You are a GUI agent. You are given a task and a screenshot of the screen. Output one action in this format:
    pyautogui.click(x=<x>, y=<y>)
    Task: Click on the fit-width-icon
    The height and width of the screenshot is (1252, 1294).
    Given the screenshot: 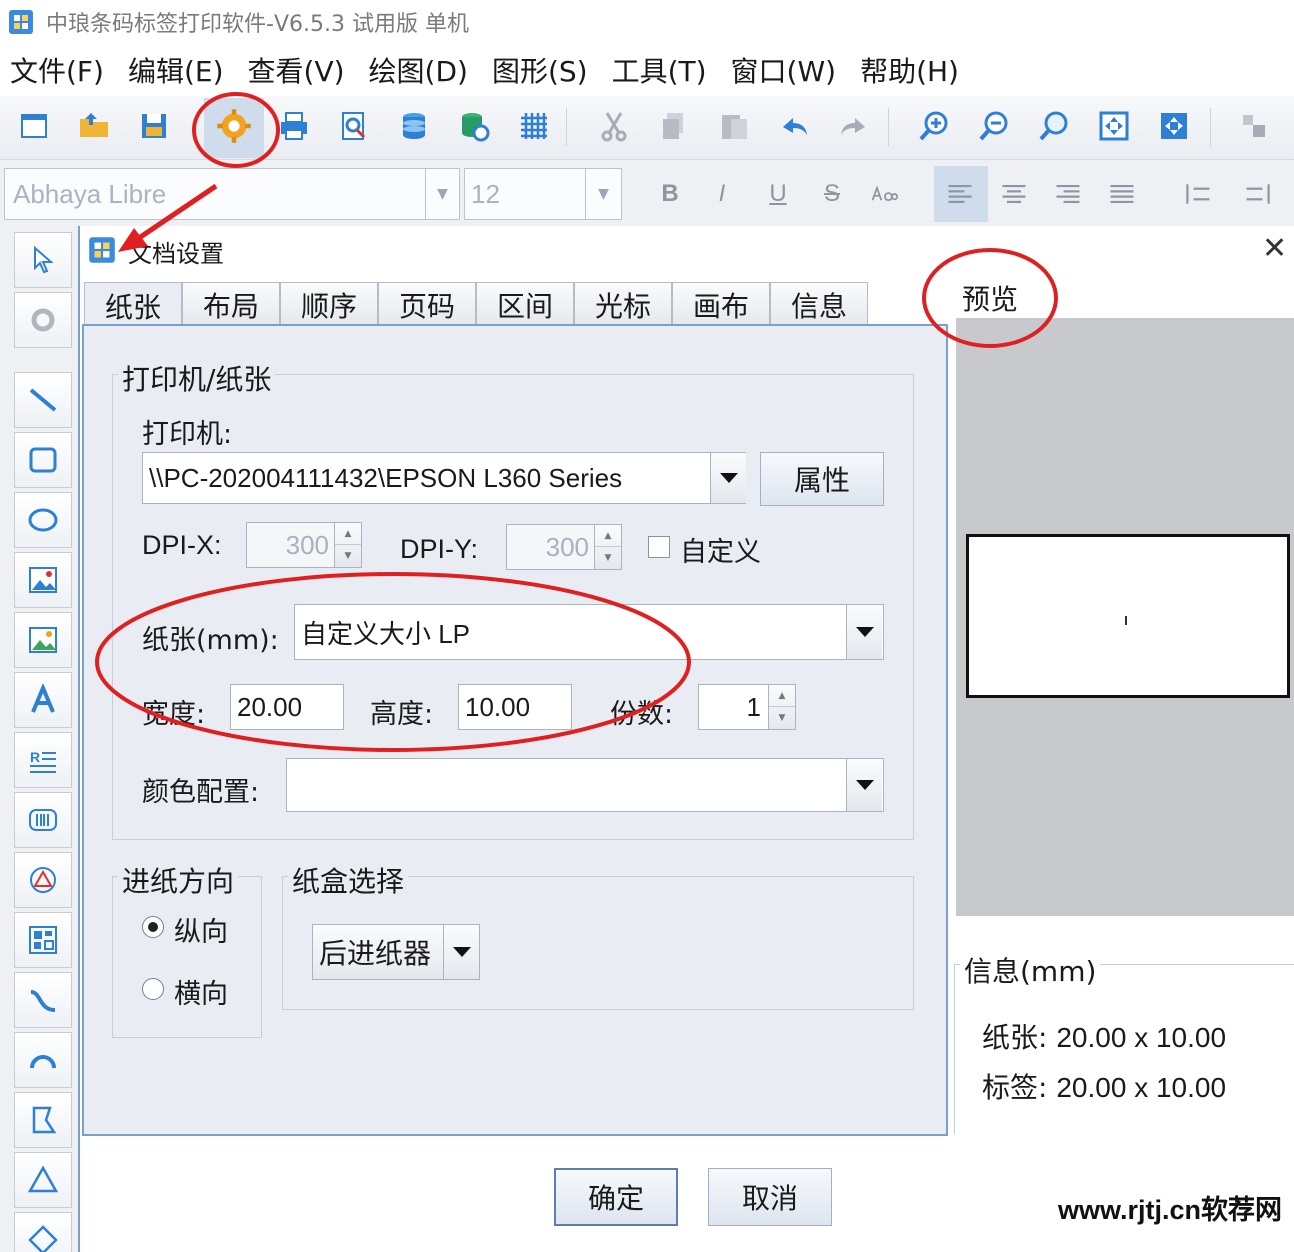 What is the action you would take?
    pyautogui.click(x=1174, y=126)
    